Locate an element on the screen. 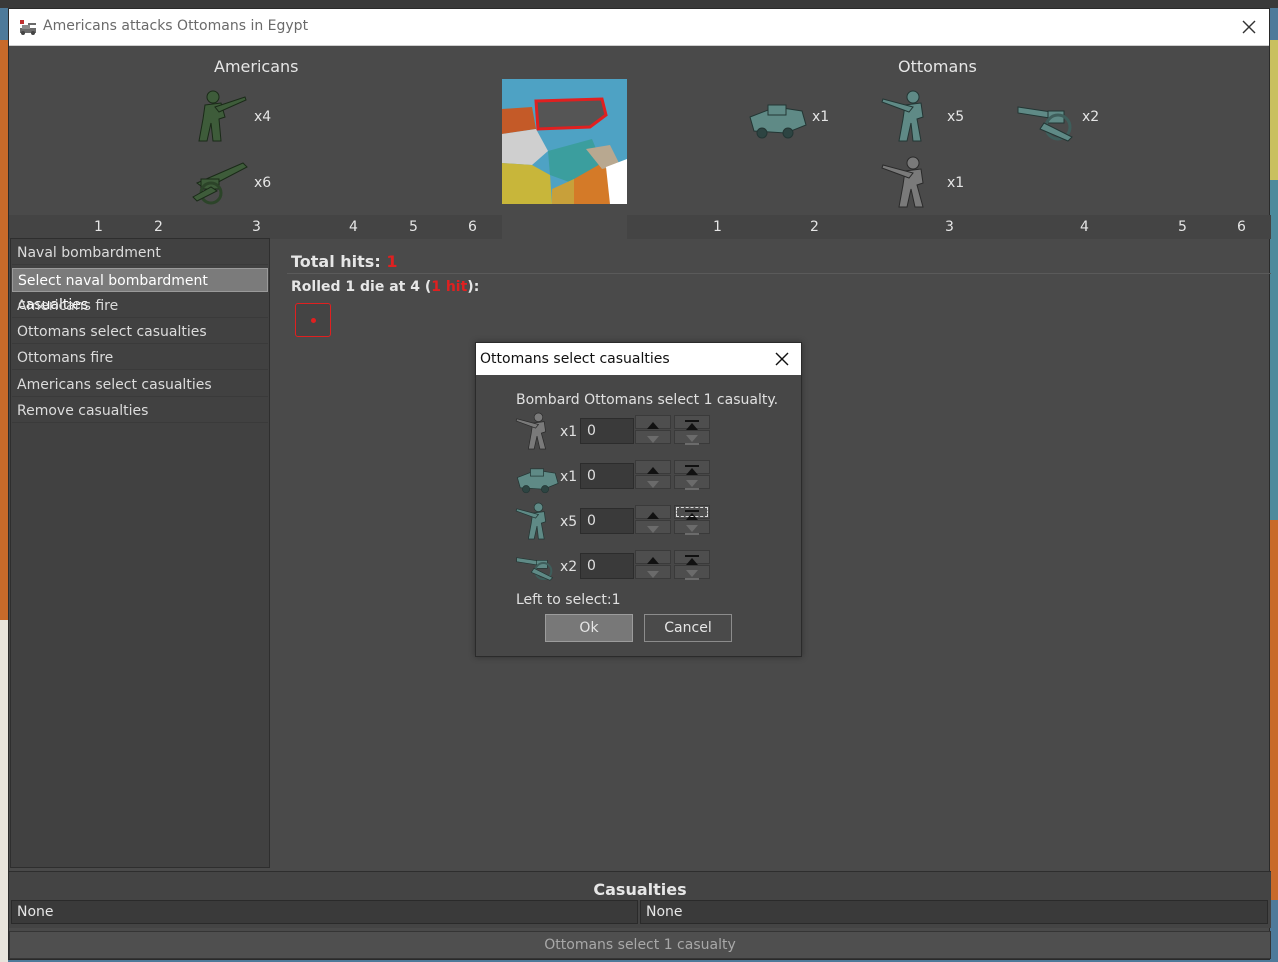  step-item: Ottomans select casualties is located at coordinates (140, 332).